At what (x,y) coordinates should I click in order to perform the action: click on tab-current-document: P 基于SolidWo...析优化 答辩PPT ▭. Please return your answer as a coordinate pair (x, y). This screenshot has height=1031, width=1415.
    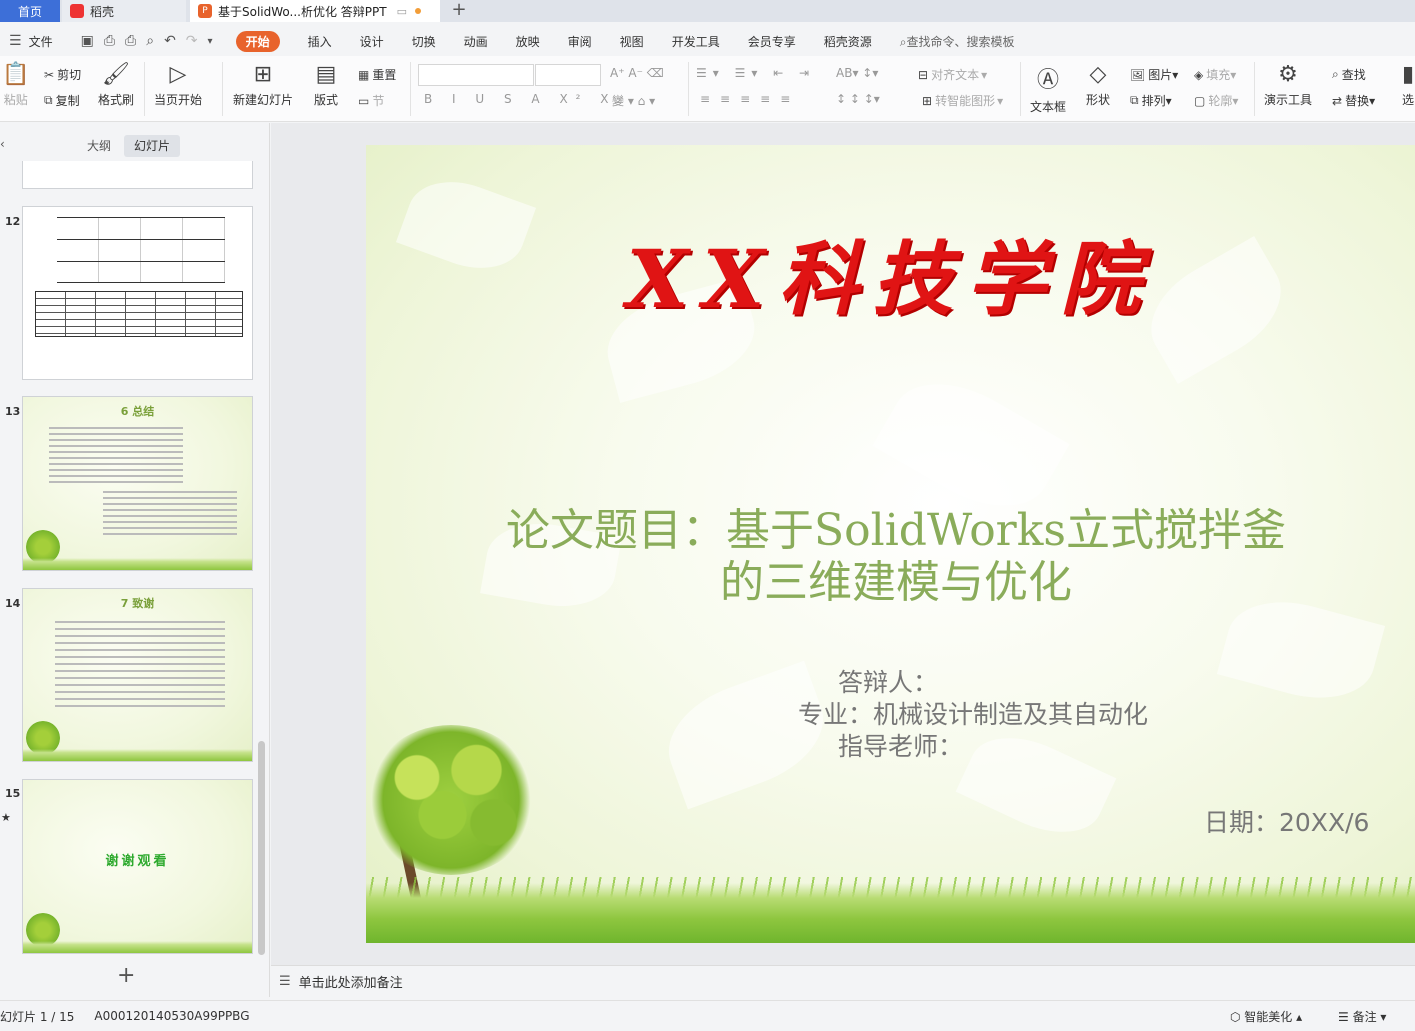
    Looking at the image, I should click on (315, 11).